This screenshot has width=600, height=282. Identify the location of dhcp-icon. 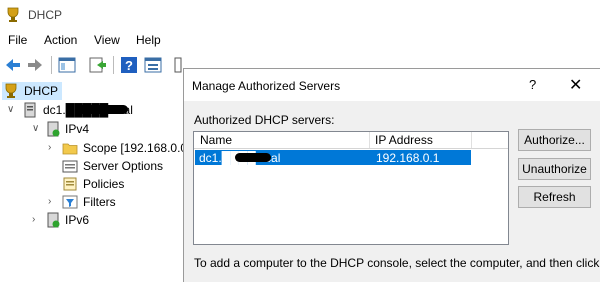
(11, 90).